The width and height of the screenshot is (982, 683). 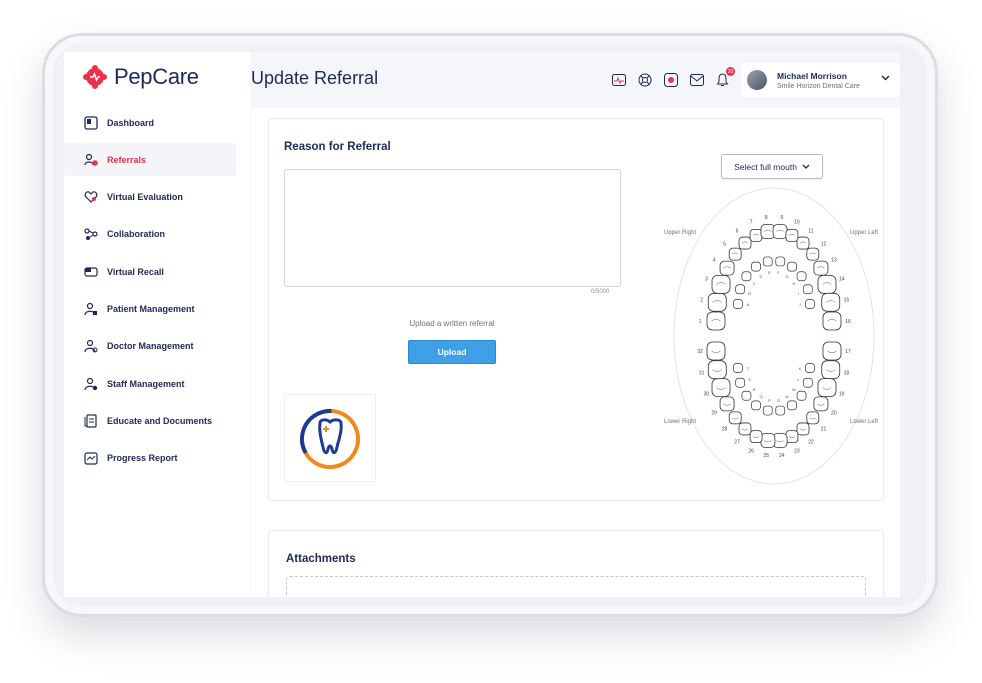 I want to click on sidebar-item-virtual-evaluation: Virtual Evaluation, so click(x=157, y=197).